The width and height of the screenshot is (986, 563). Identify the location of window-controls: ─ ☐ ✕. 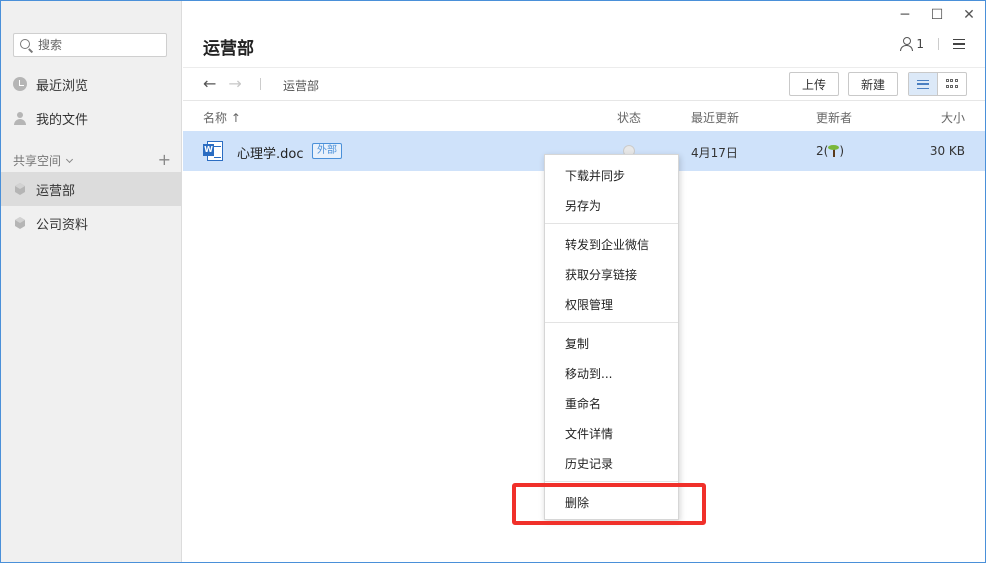
(937, 15).